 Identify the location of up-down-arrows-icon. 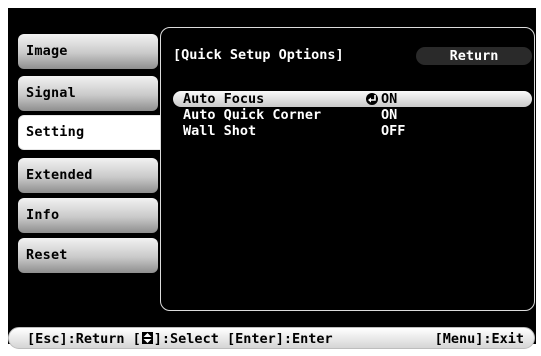
(147, 338).